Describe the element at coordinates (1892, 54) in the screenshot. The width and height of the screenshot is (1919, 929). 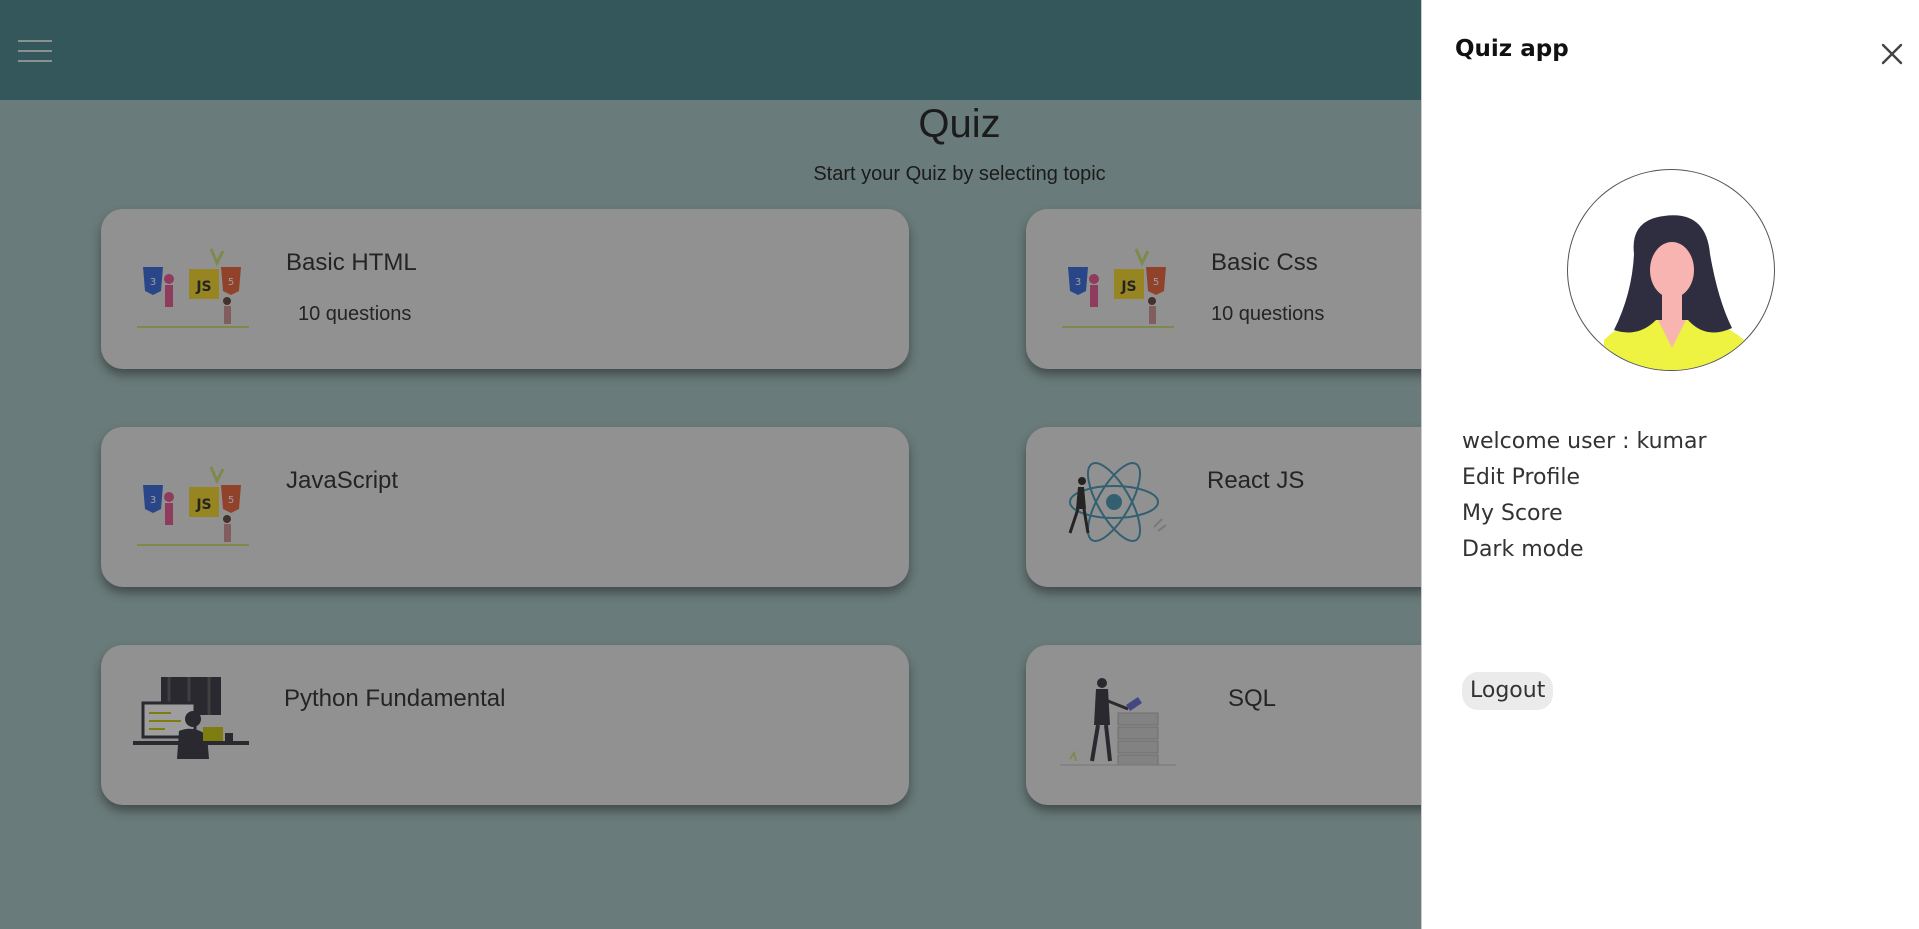
I see `close-icon` at that location.